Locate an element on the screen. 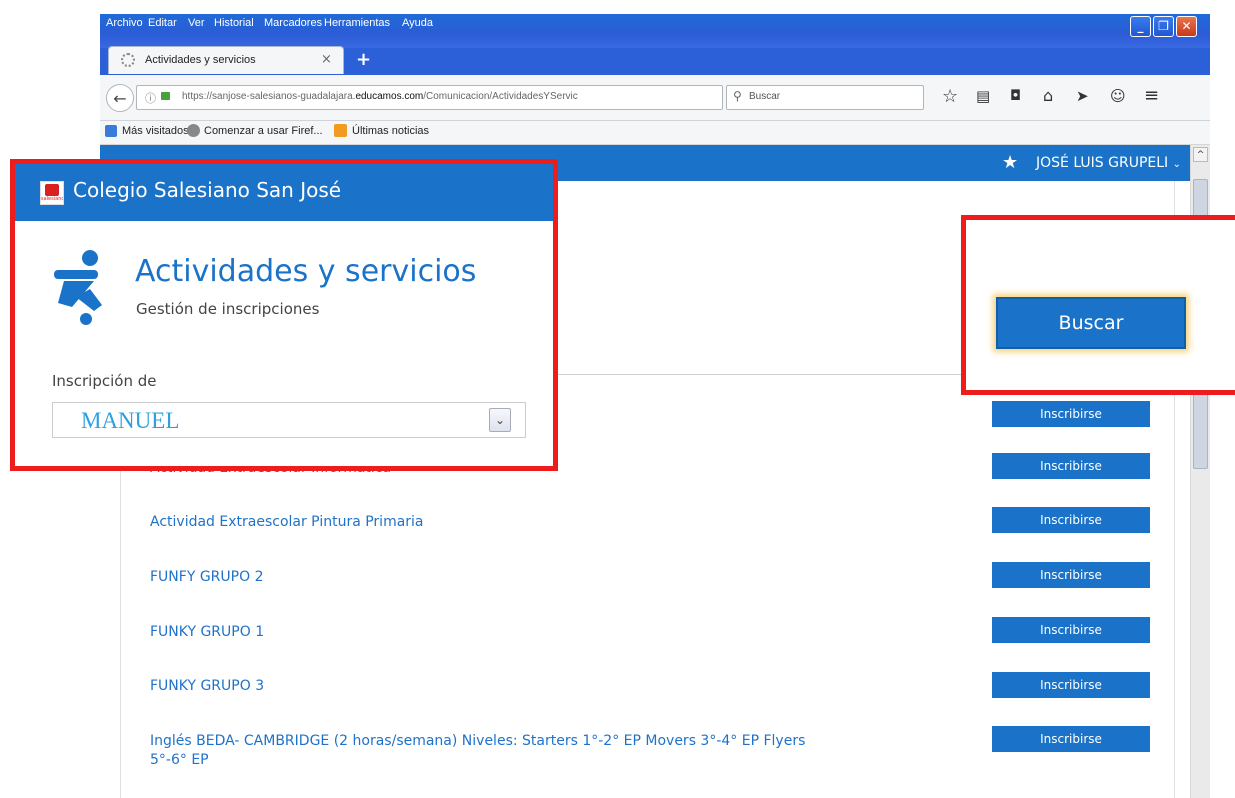  smiley-icon: ☺ is located at coordinates (1118, 96).